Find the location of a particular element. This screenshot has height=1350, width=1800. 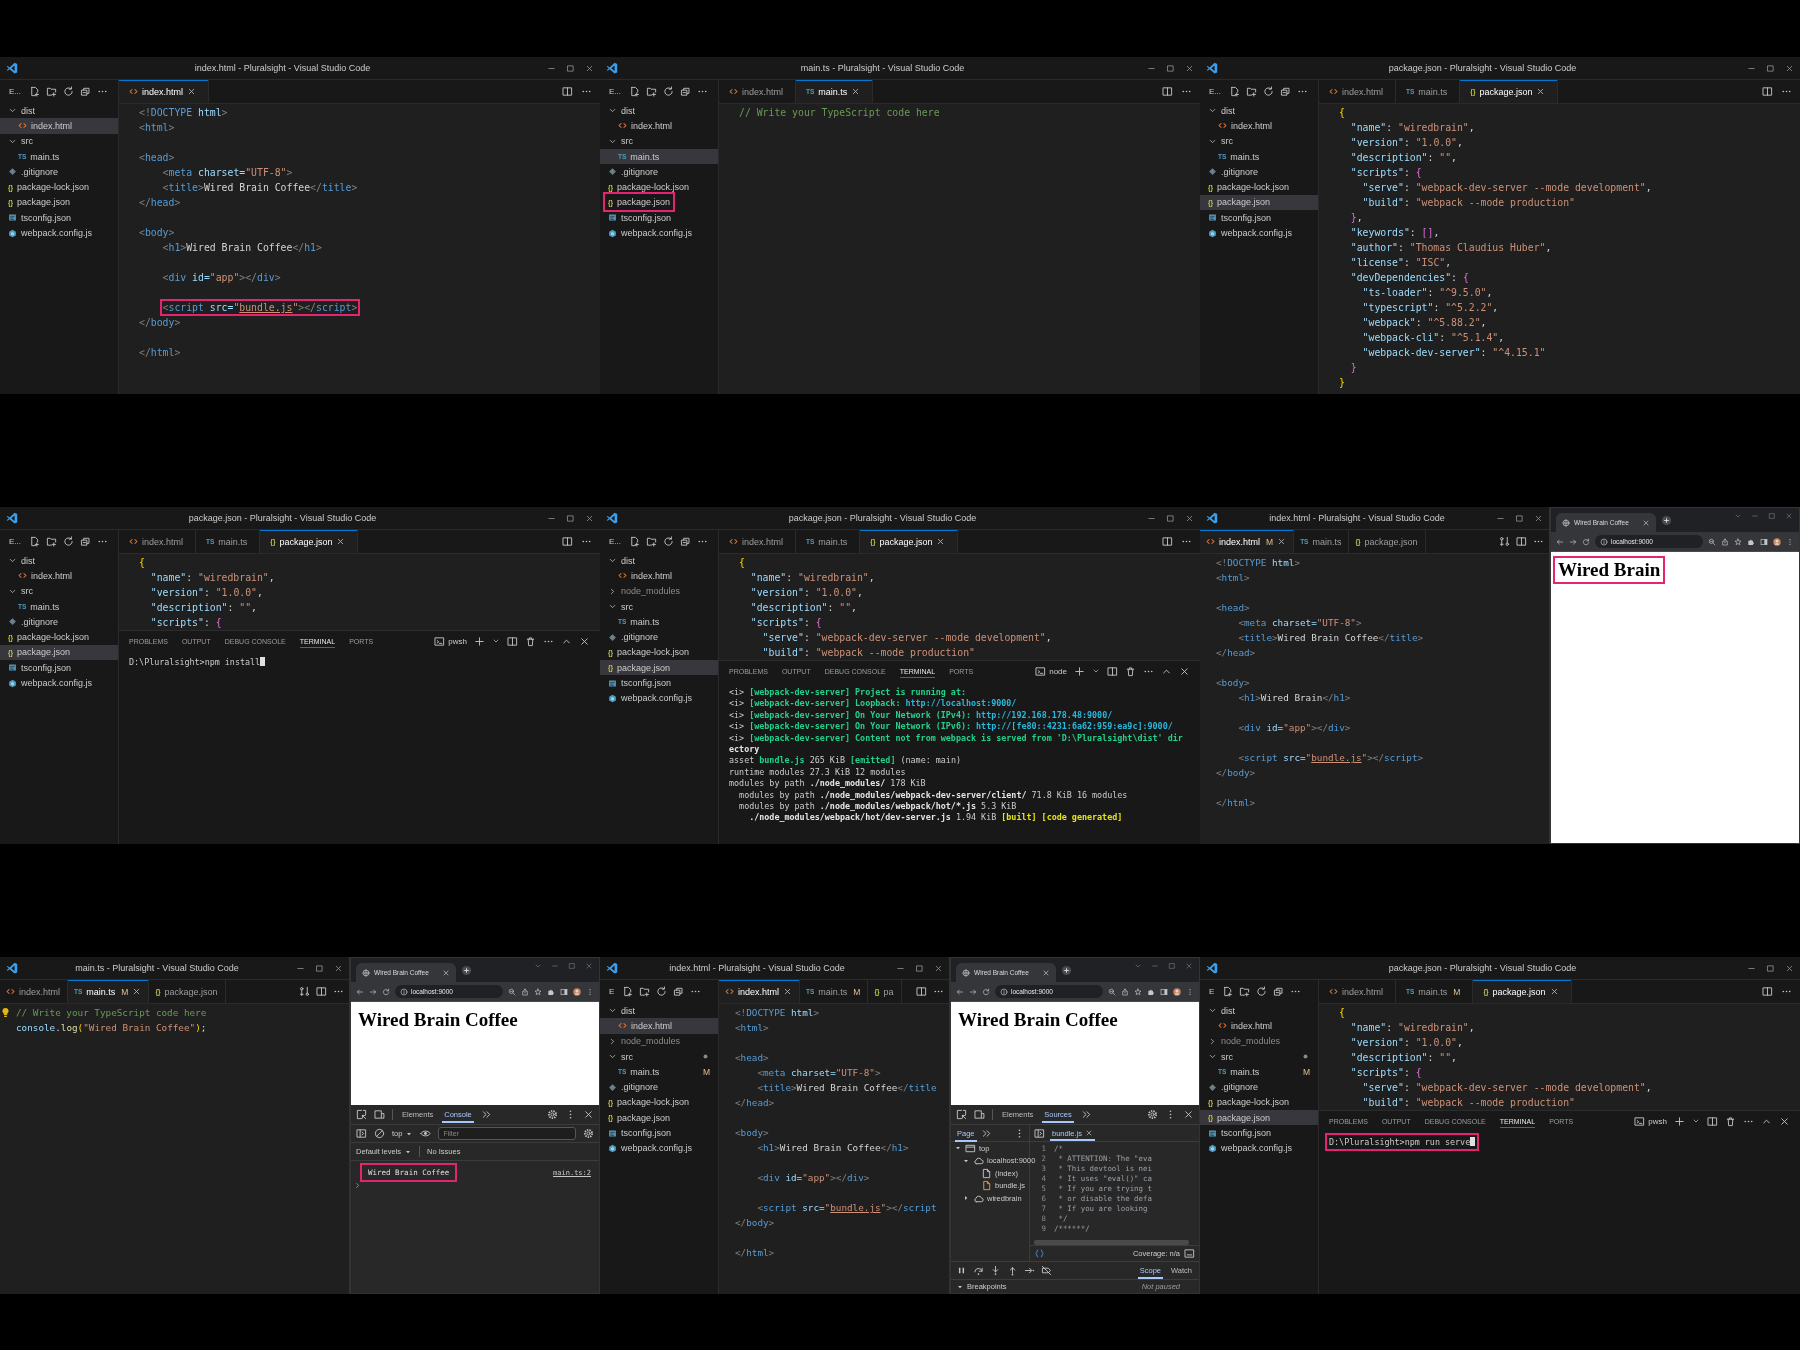

step-into-icon is located at coordinates (995, 1270).